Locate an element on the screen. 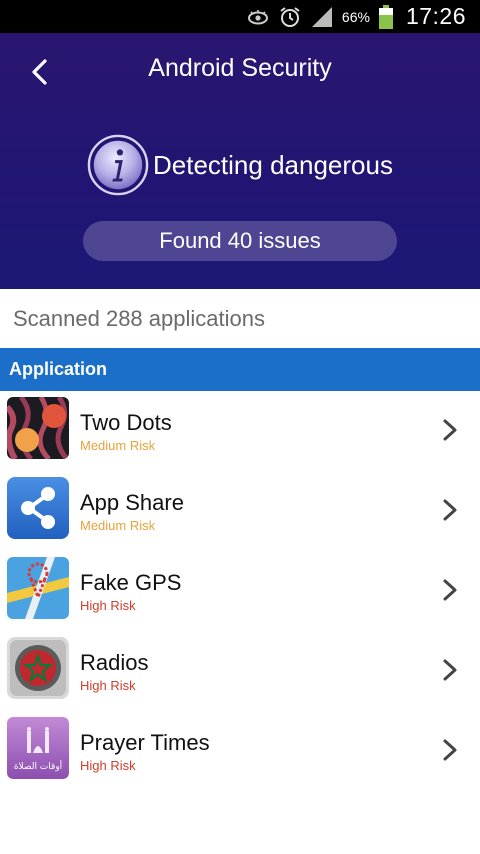  status-bar: 66% 17:26 is located at coordinates (240, 16).